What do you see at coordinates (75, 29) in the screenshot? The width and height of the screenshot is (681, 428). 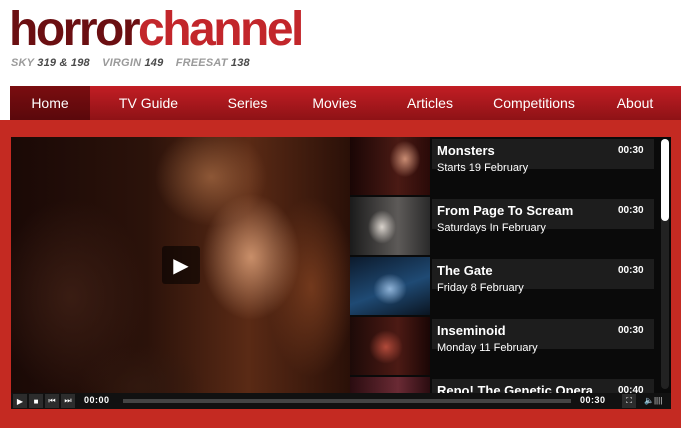 I see `logo-word-horror: horror` at bounding box center [75, 29].